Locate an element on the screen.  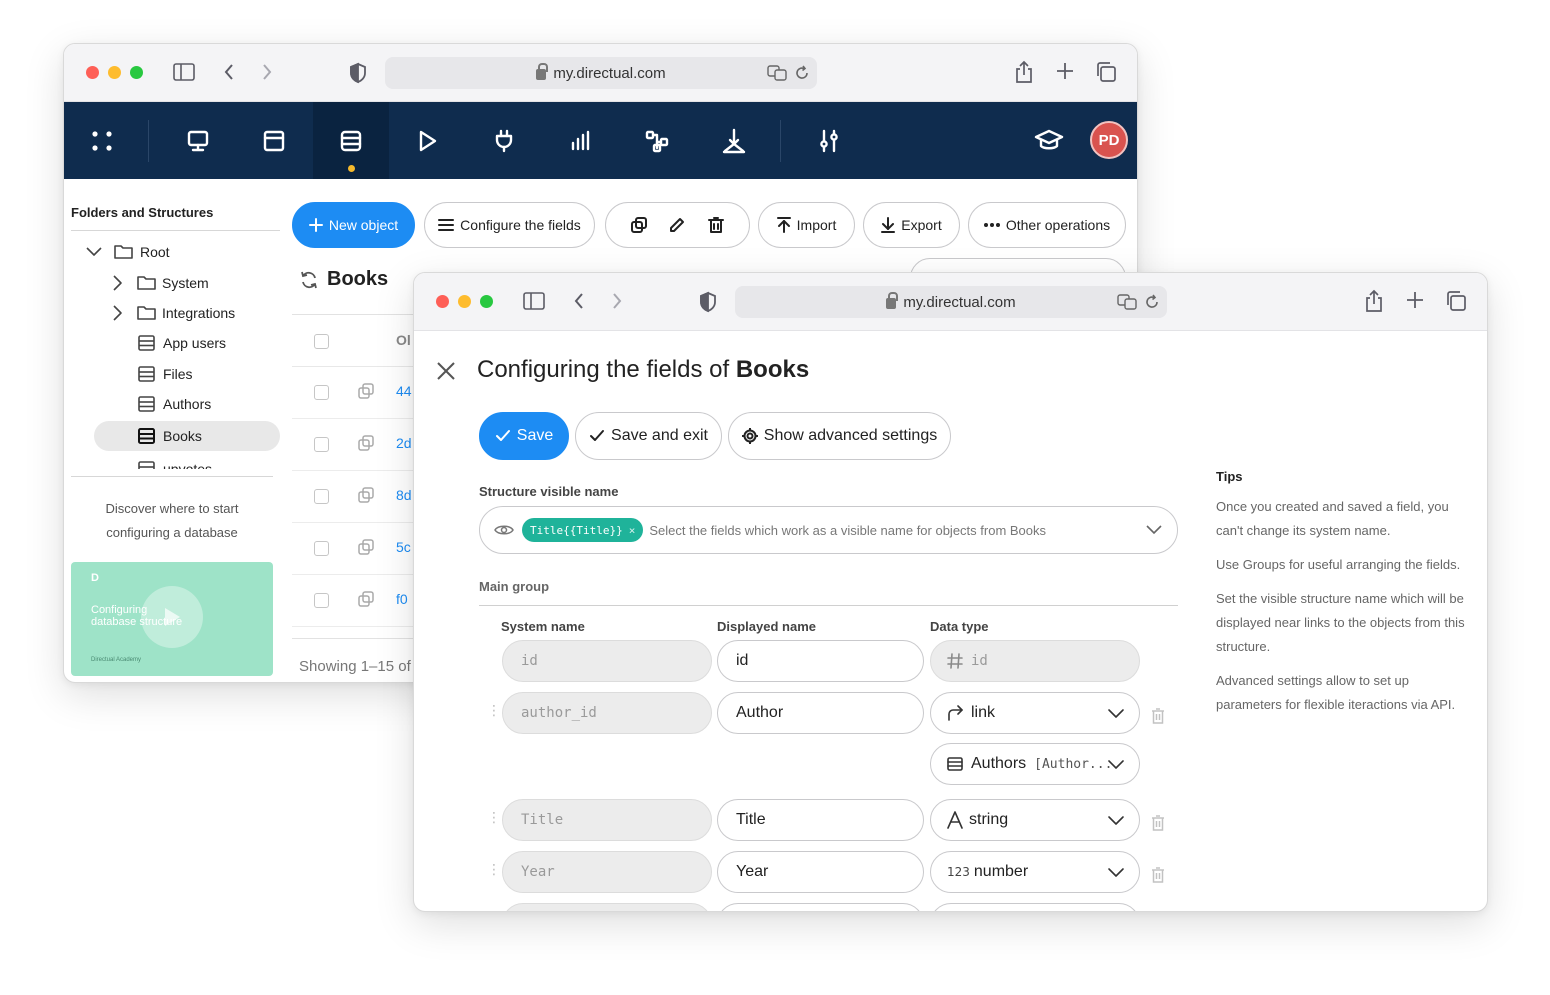
translate-icon is located at coordinates (777, 75).